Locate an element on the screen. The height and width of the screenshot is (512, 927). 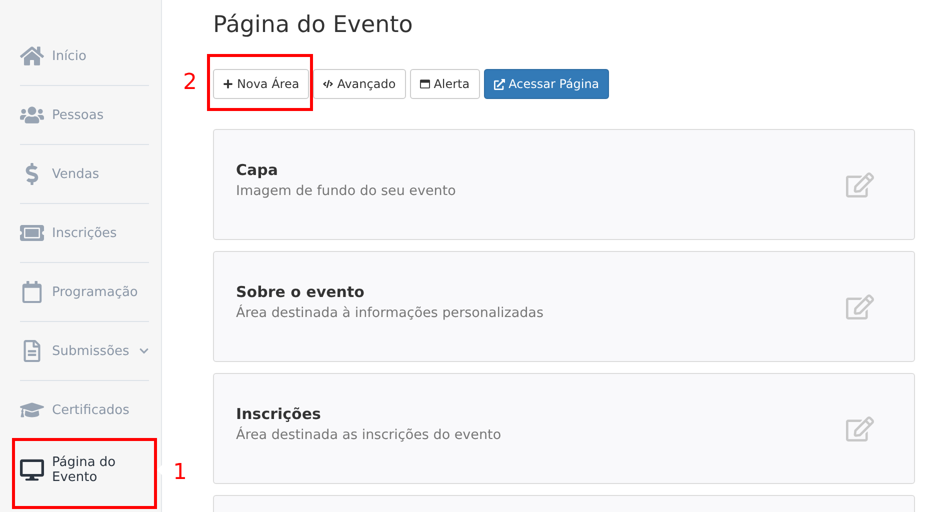
monitor-icon is located at coordinates (32, 469).